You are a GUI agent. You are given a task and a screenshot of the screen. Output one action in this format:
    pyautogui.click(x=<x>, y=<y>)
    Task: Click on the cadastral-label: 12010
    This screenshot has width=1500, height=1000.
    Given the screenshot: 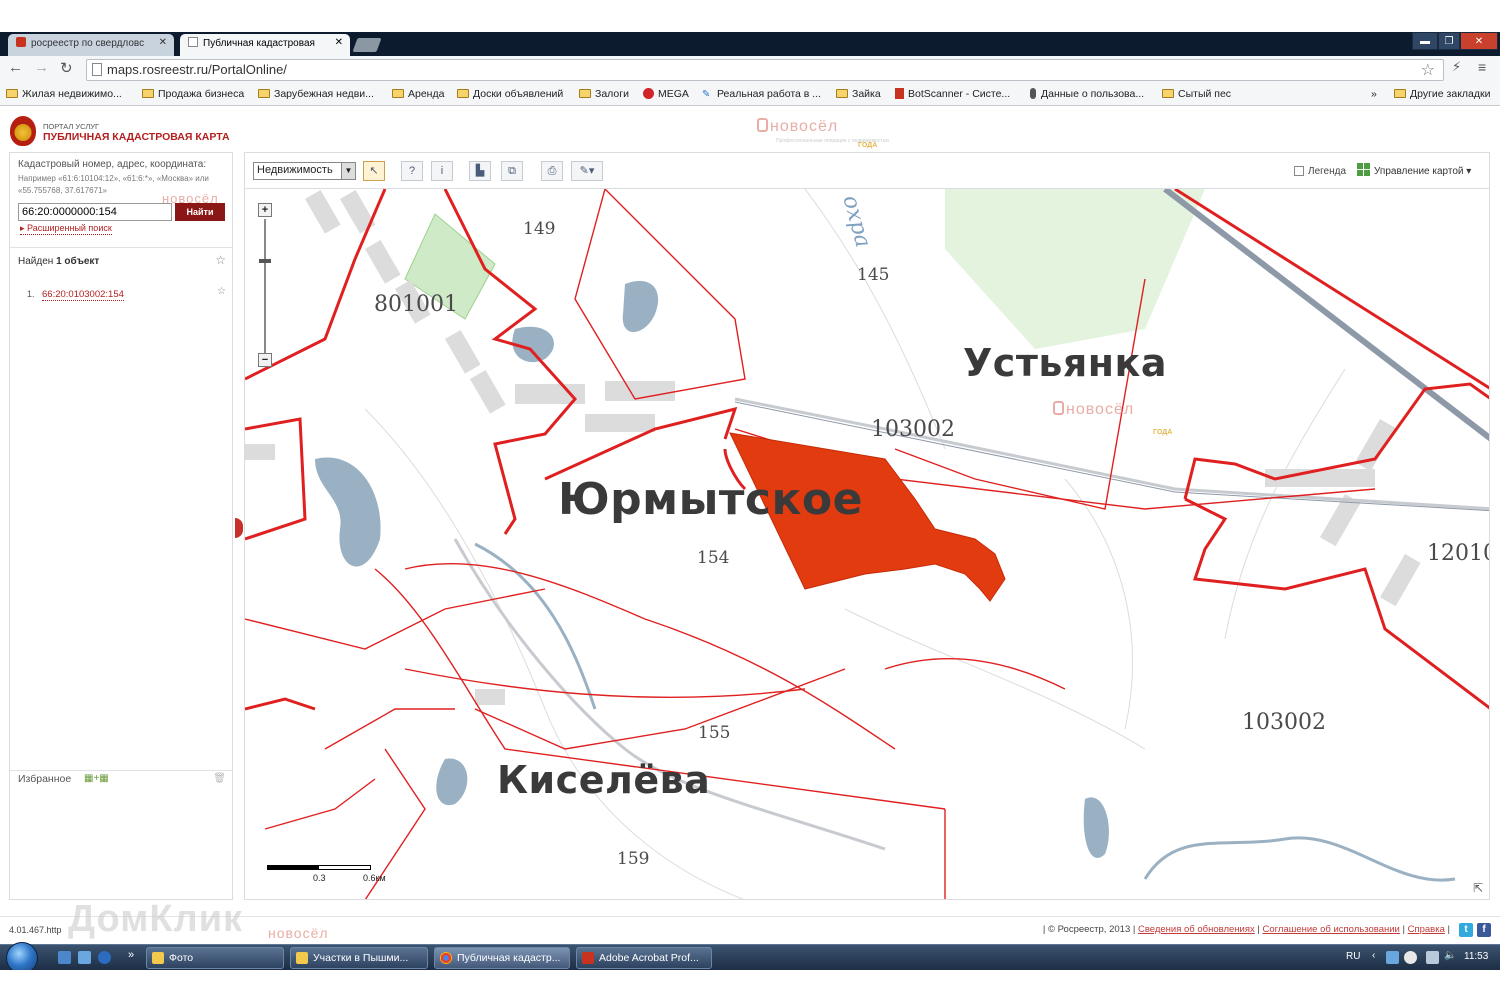 What is the action you would take?
    pyautogui.click(x=1458, y=553)
    